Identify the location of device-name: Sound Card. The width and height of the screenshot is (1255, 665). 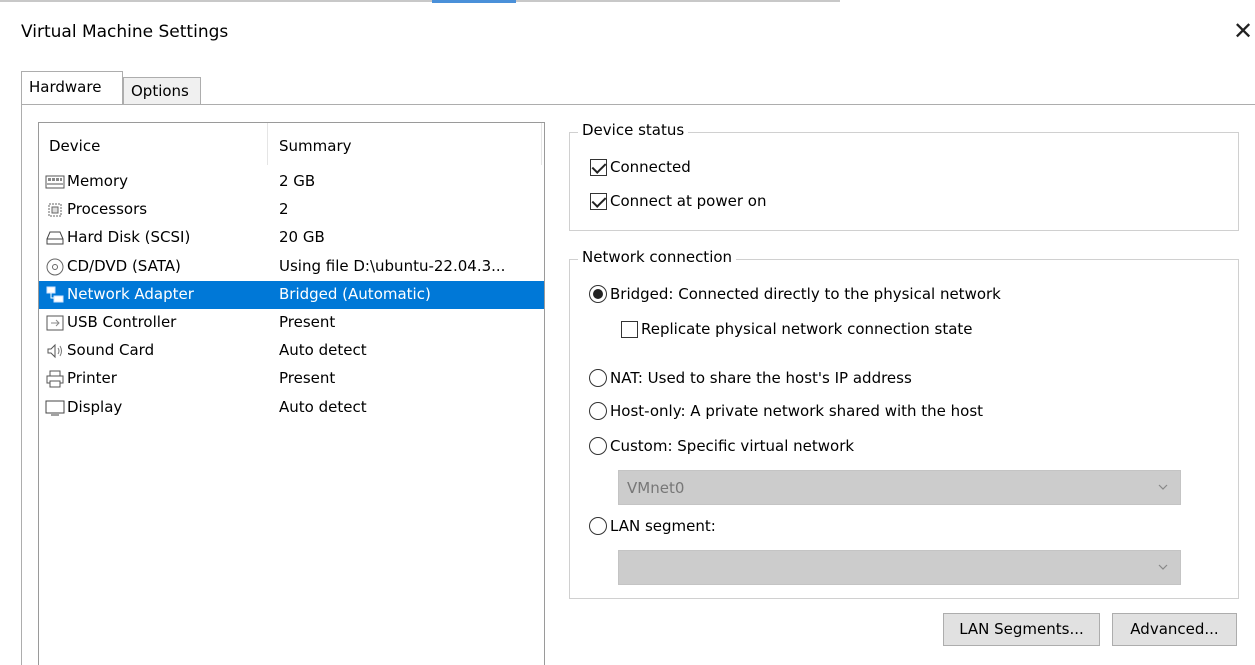
(111, 350).